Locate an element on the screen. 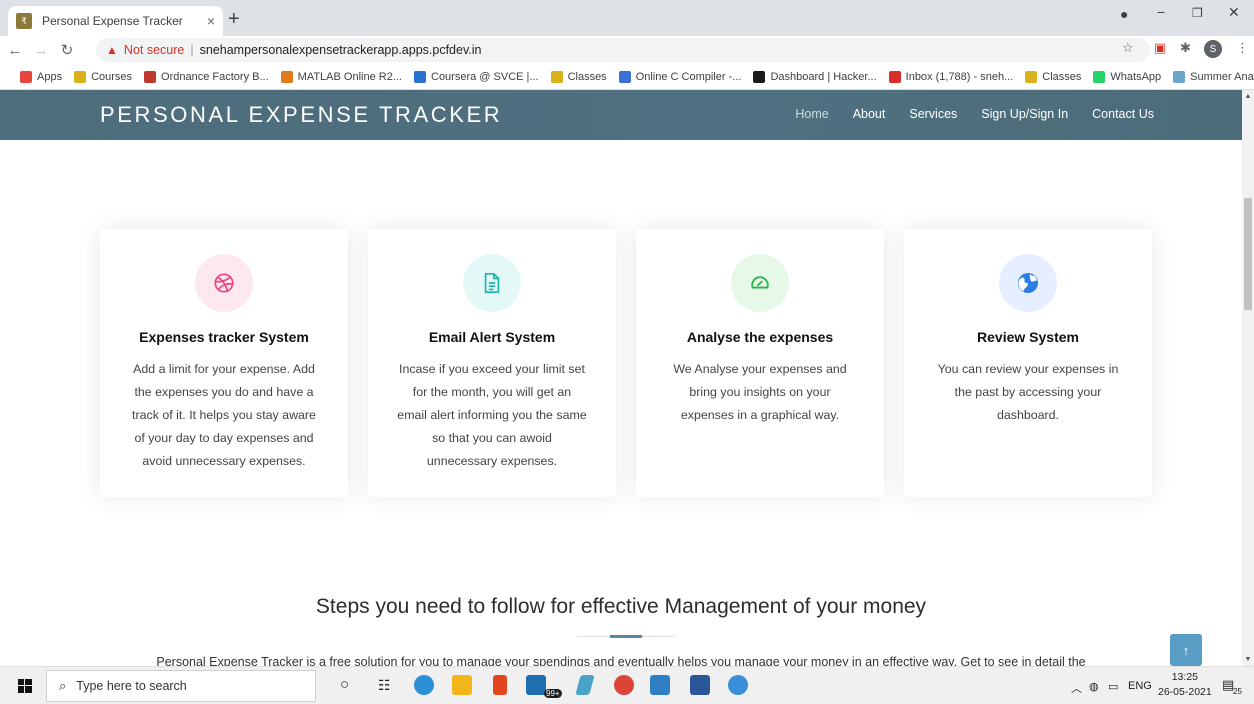 The width and height of the screenshot is (1254, 704). browser-tab: ₹ Personal Expense Tracker × is located at coordinates (115, 21).